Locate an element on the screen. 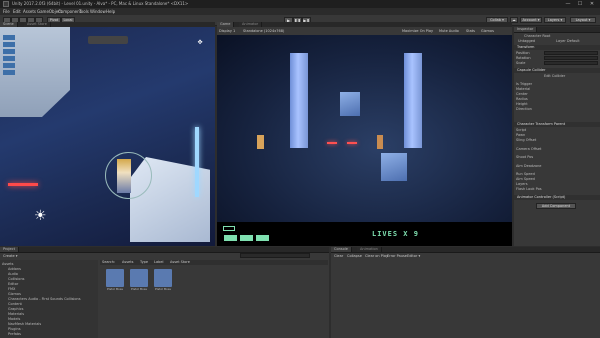  collapse-button: Collapse is located at coordinates (354, 256).